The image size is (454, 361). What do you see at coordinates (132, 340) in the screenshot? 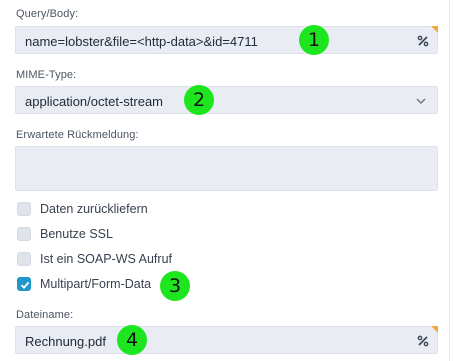
I see `annotation-badge-4: 4` at bounding box center [132, 340].